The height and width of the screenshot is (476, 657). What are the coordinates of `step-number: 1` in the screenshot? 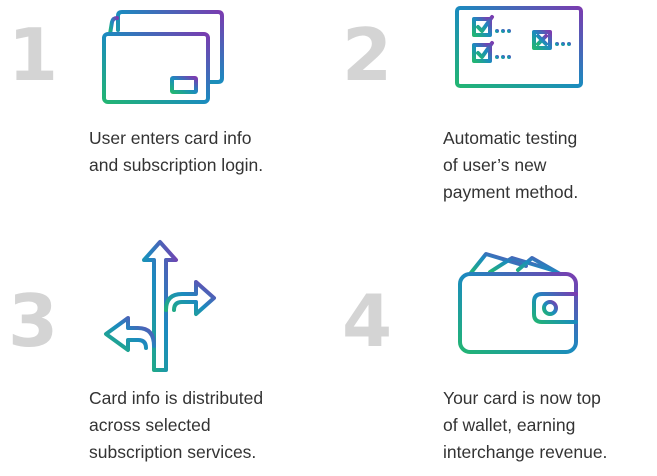 It's located at (33, 55).